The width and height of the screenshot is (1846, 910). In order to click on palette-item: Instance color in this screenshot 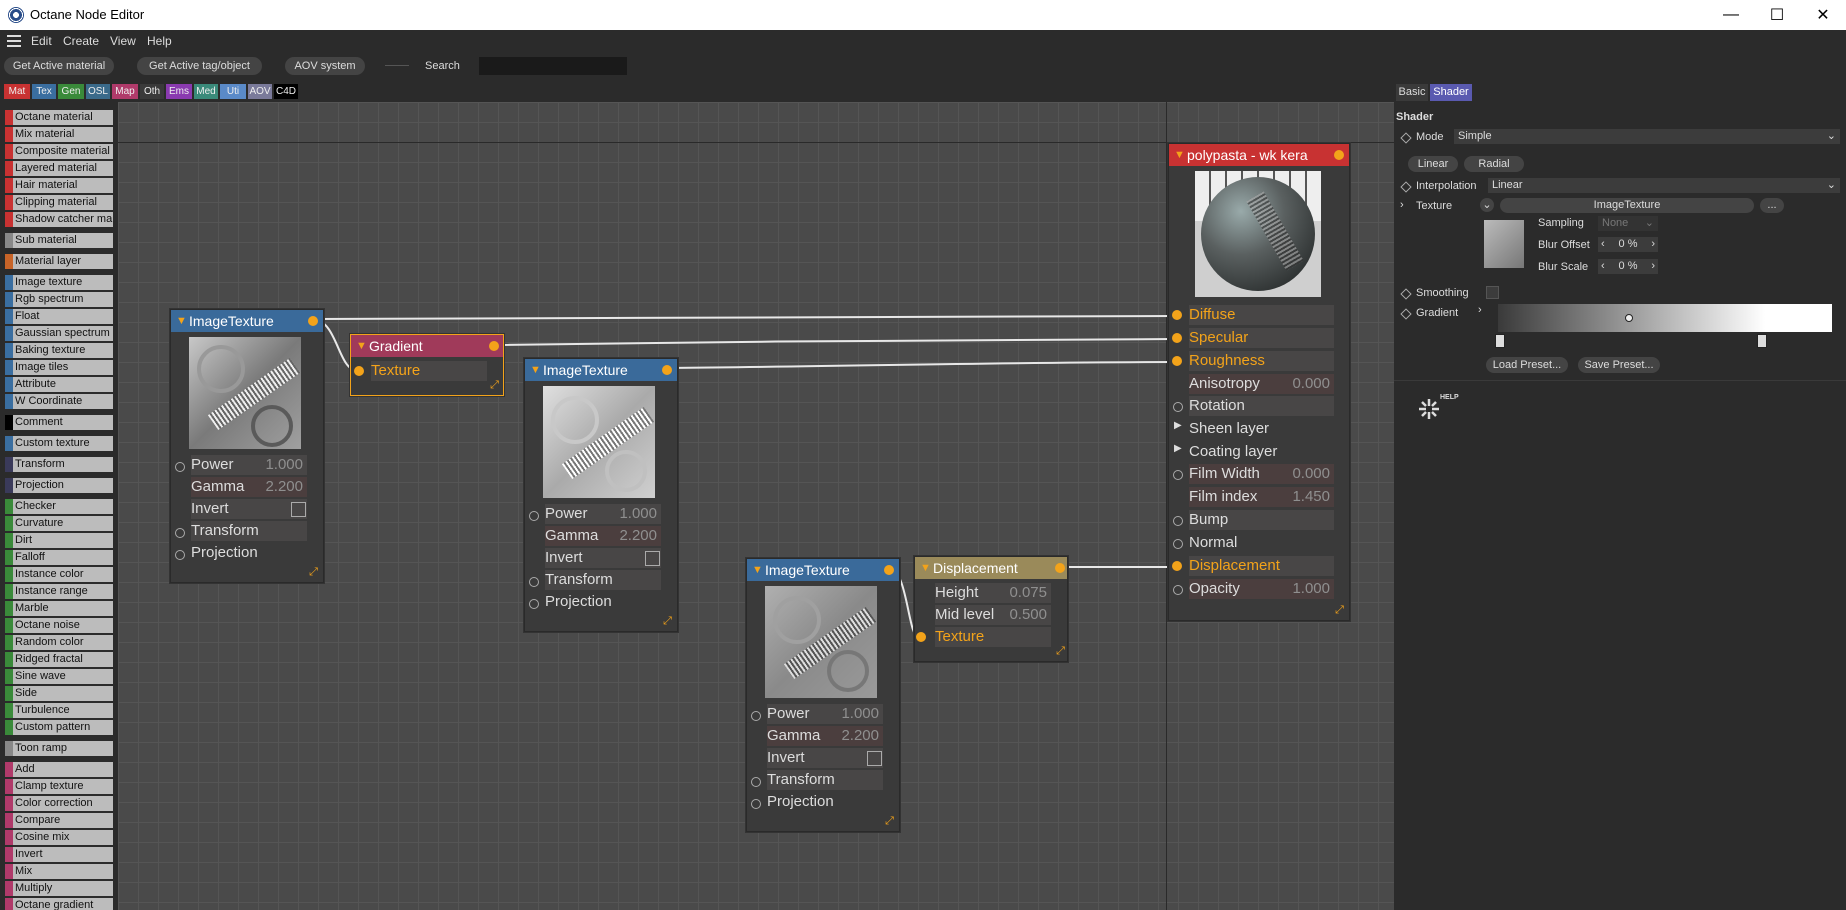, I will do `click(59, 574)`.